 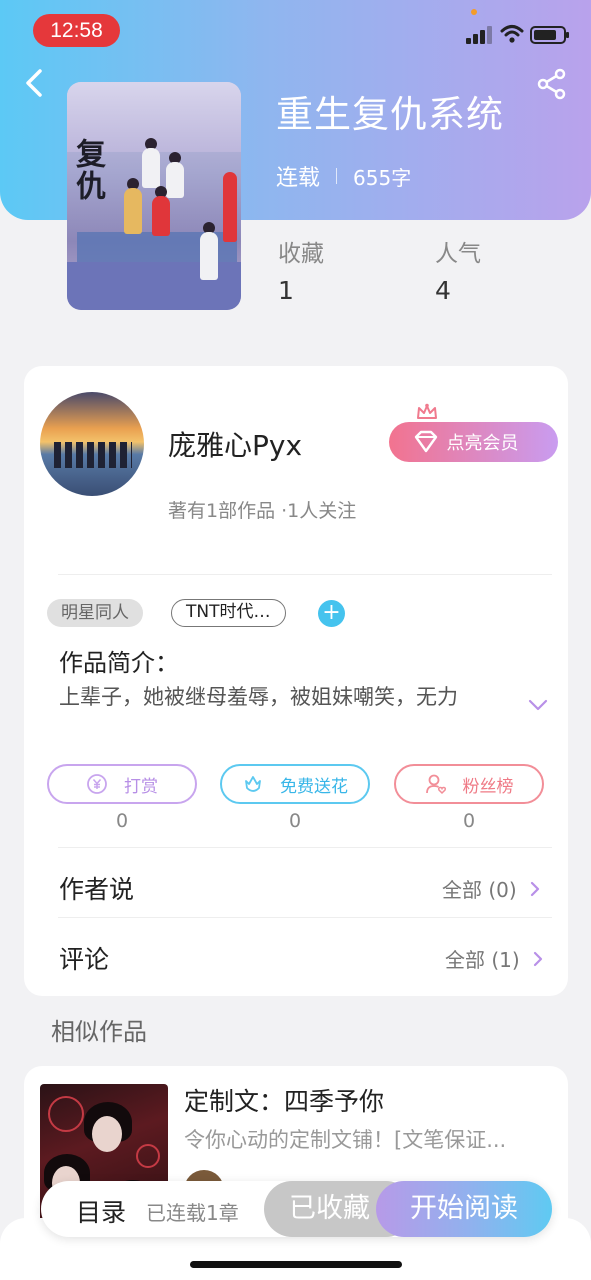 I want to click on flower-count: 0, so click(x=295, y=821).